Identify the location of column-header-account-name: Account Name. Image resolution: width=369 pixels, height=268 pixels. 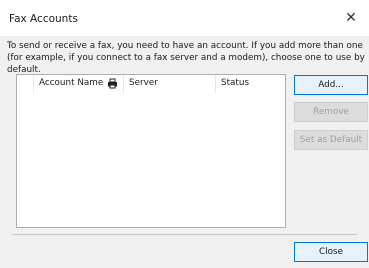
(71, 83).